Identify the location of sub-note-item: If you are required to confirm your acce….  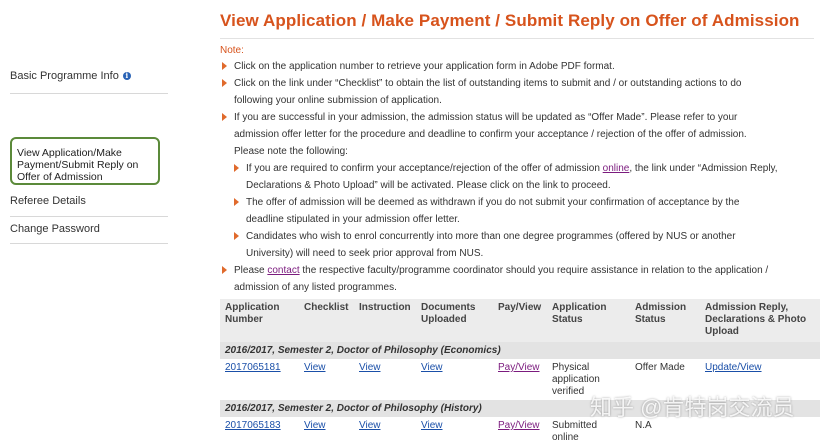
(520, 168).